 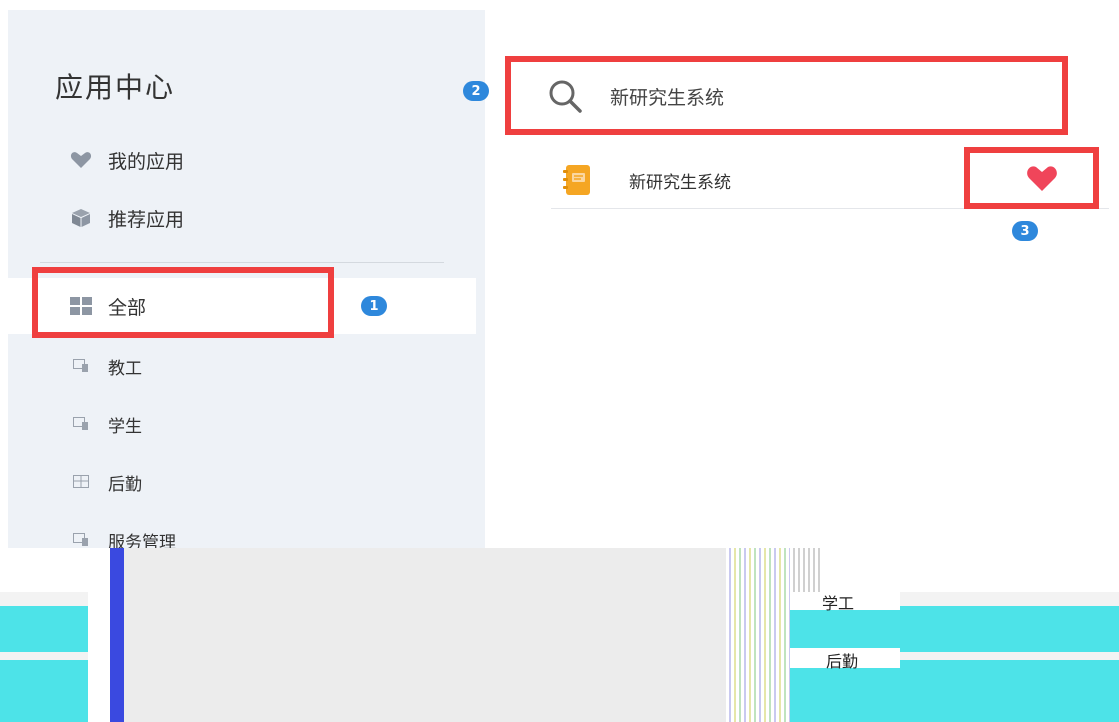 I want to click on artifact-panel, so click(x=425, y=635).